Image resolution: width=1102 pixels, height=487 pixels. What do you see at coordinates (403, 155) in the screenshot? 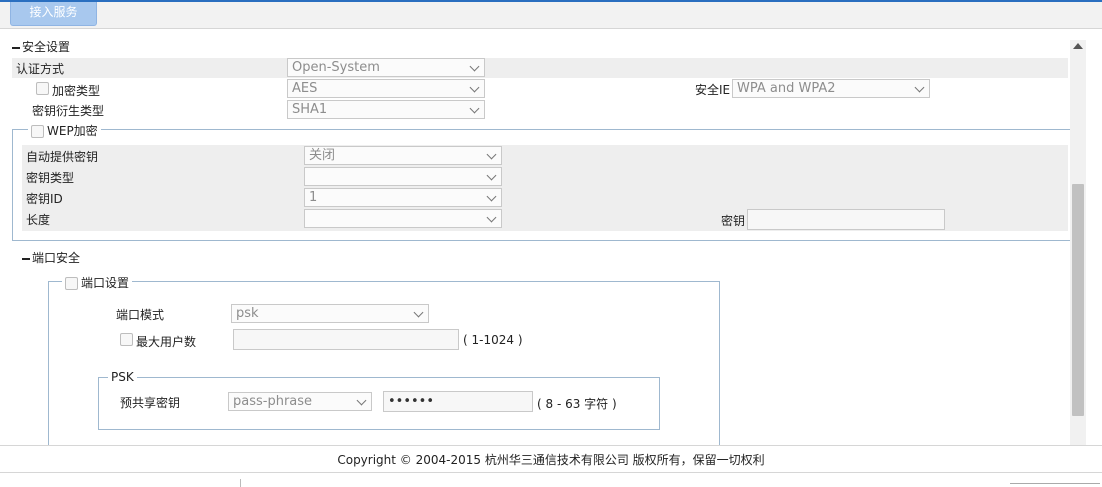
I see `auto-key-select: 关闭` at bounding box center [403, 155].